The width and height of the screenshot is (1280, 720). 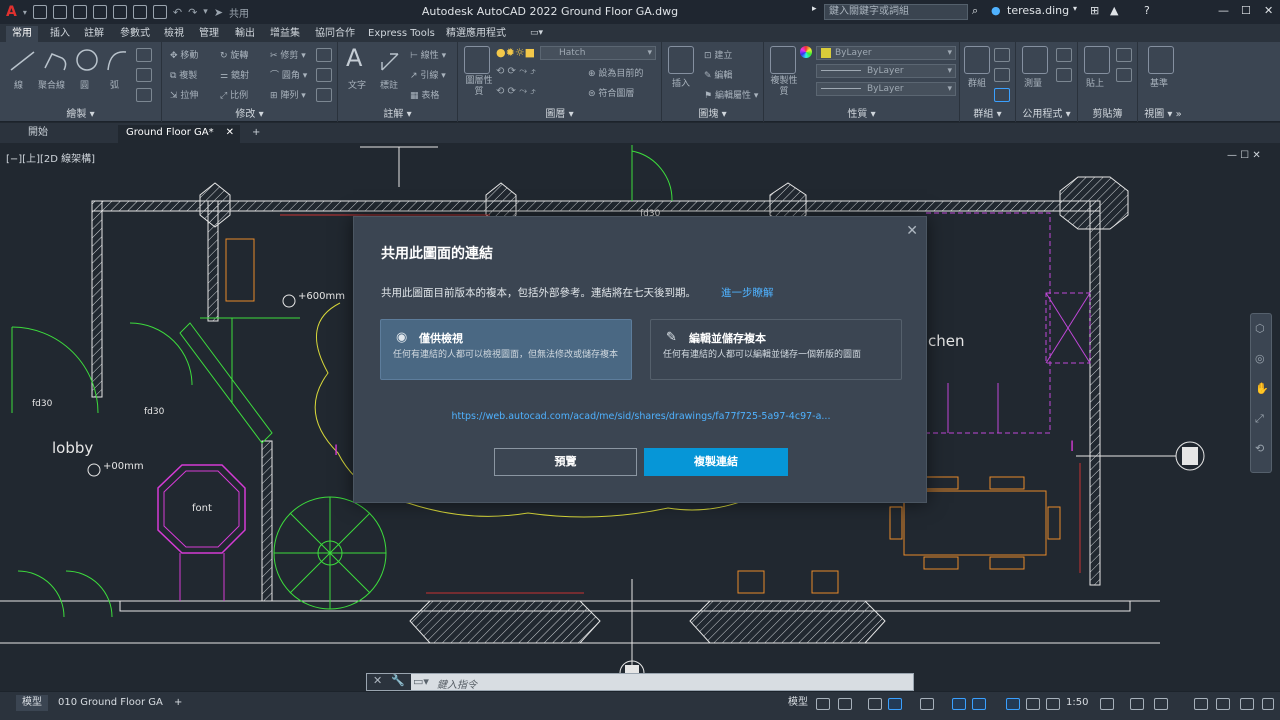 I want to click on copy-clip-icon, so click(x=1124, y=75).